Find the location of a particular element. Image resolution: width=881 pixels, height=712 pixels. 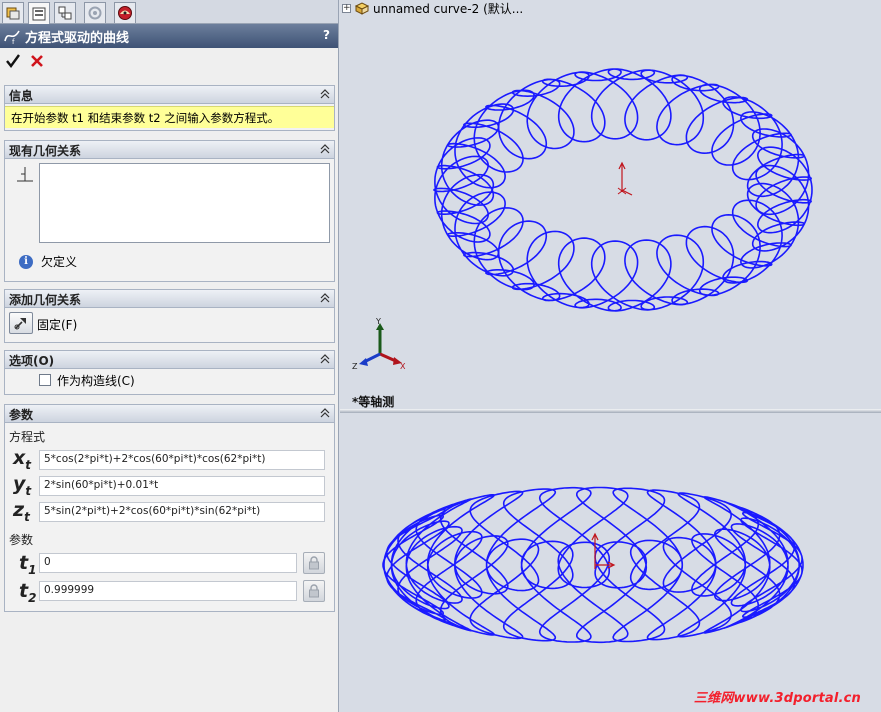

existing-relations-title: 现有几何关系 is located at coordinates (45, 151).